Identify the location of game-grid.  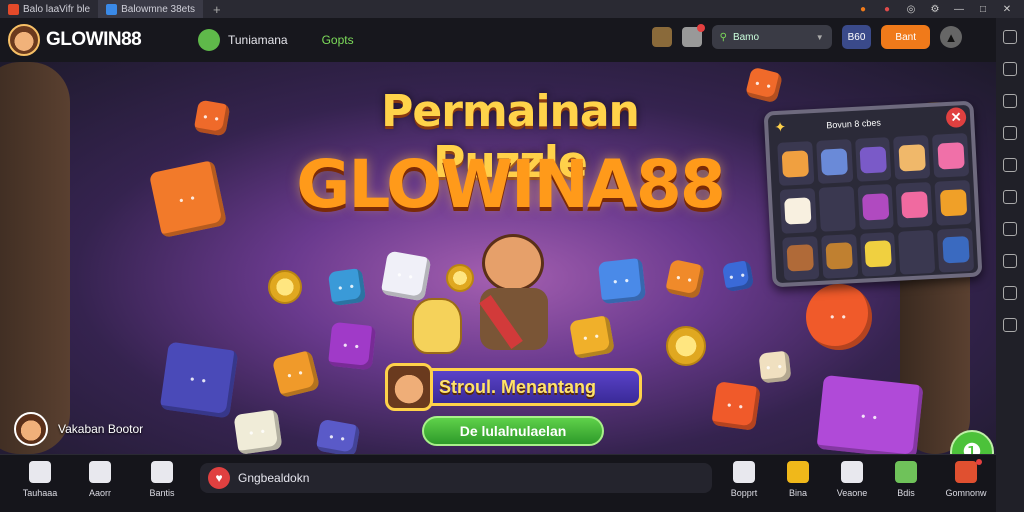
(876, 207).